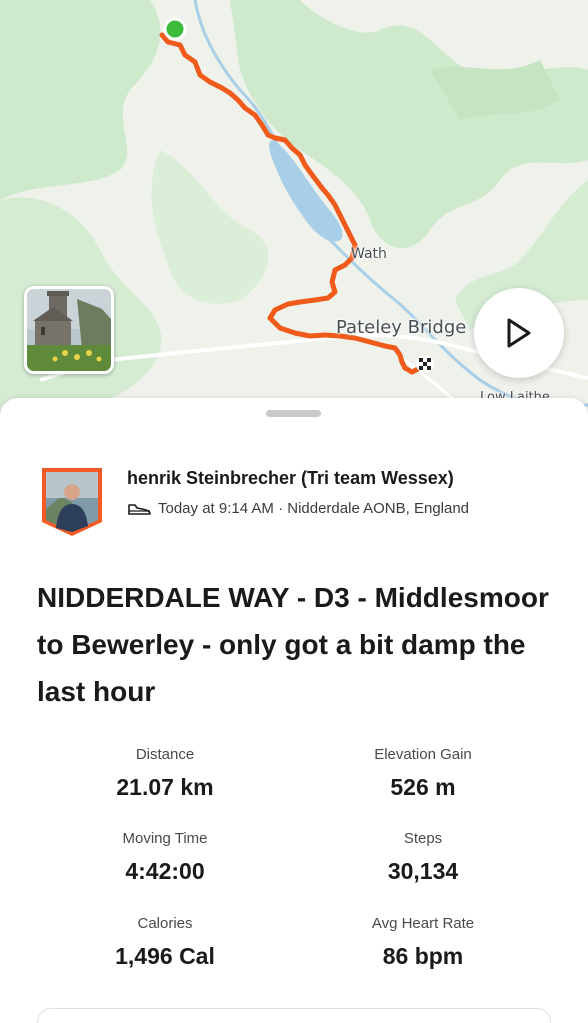 The image size is (588, 1023). I want to click on play-flyover-button, so click(519, 333).